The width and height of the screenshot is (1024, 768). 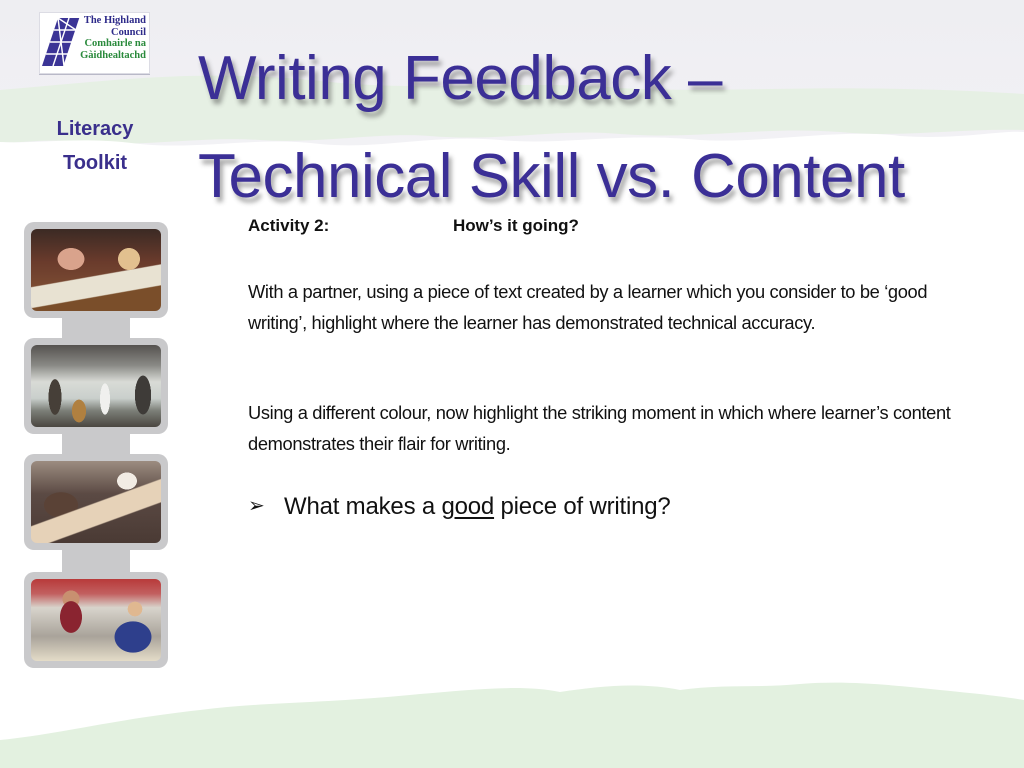 I want to click on photo-teacher-pupil, so click(x=96, y=620).